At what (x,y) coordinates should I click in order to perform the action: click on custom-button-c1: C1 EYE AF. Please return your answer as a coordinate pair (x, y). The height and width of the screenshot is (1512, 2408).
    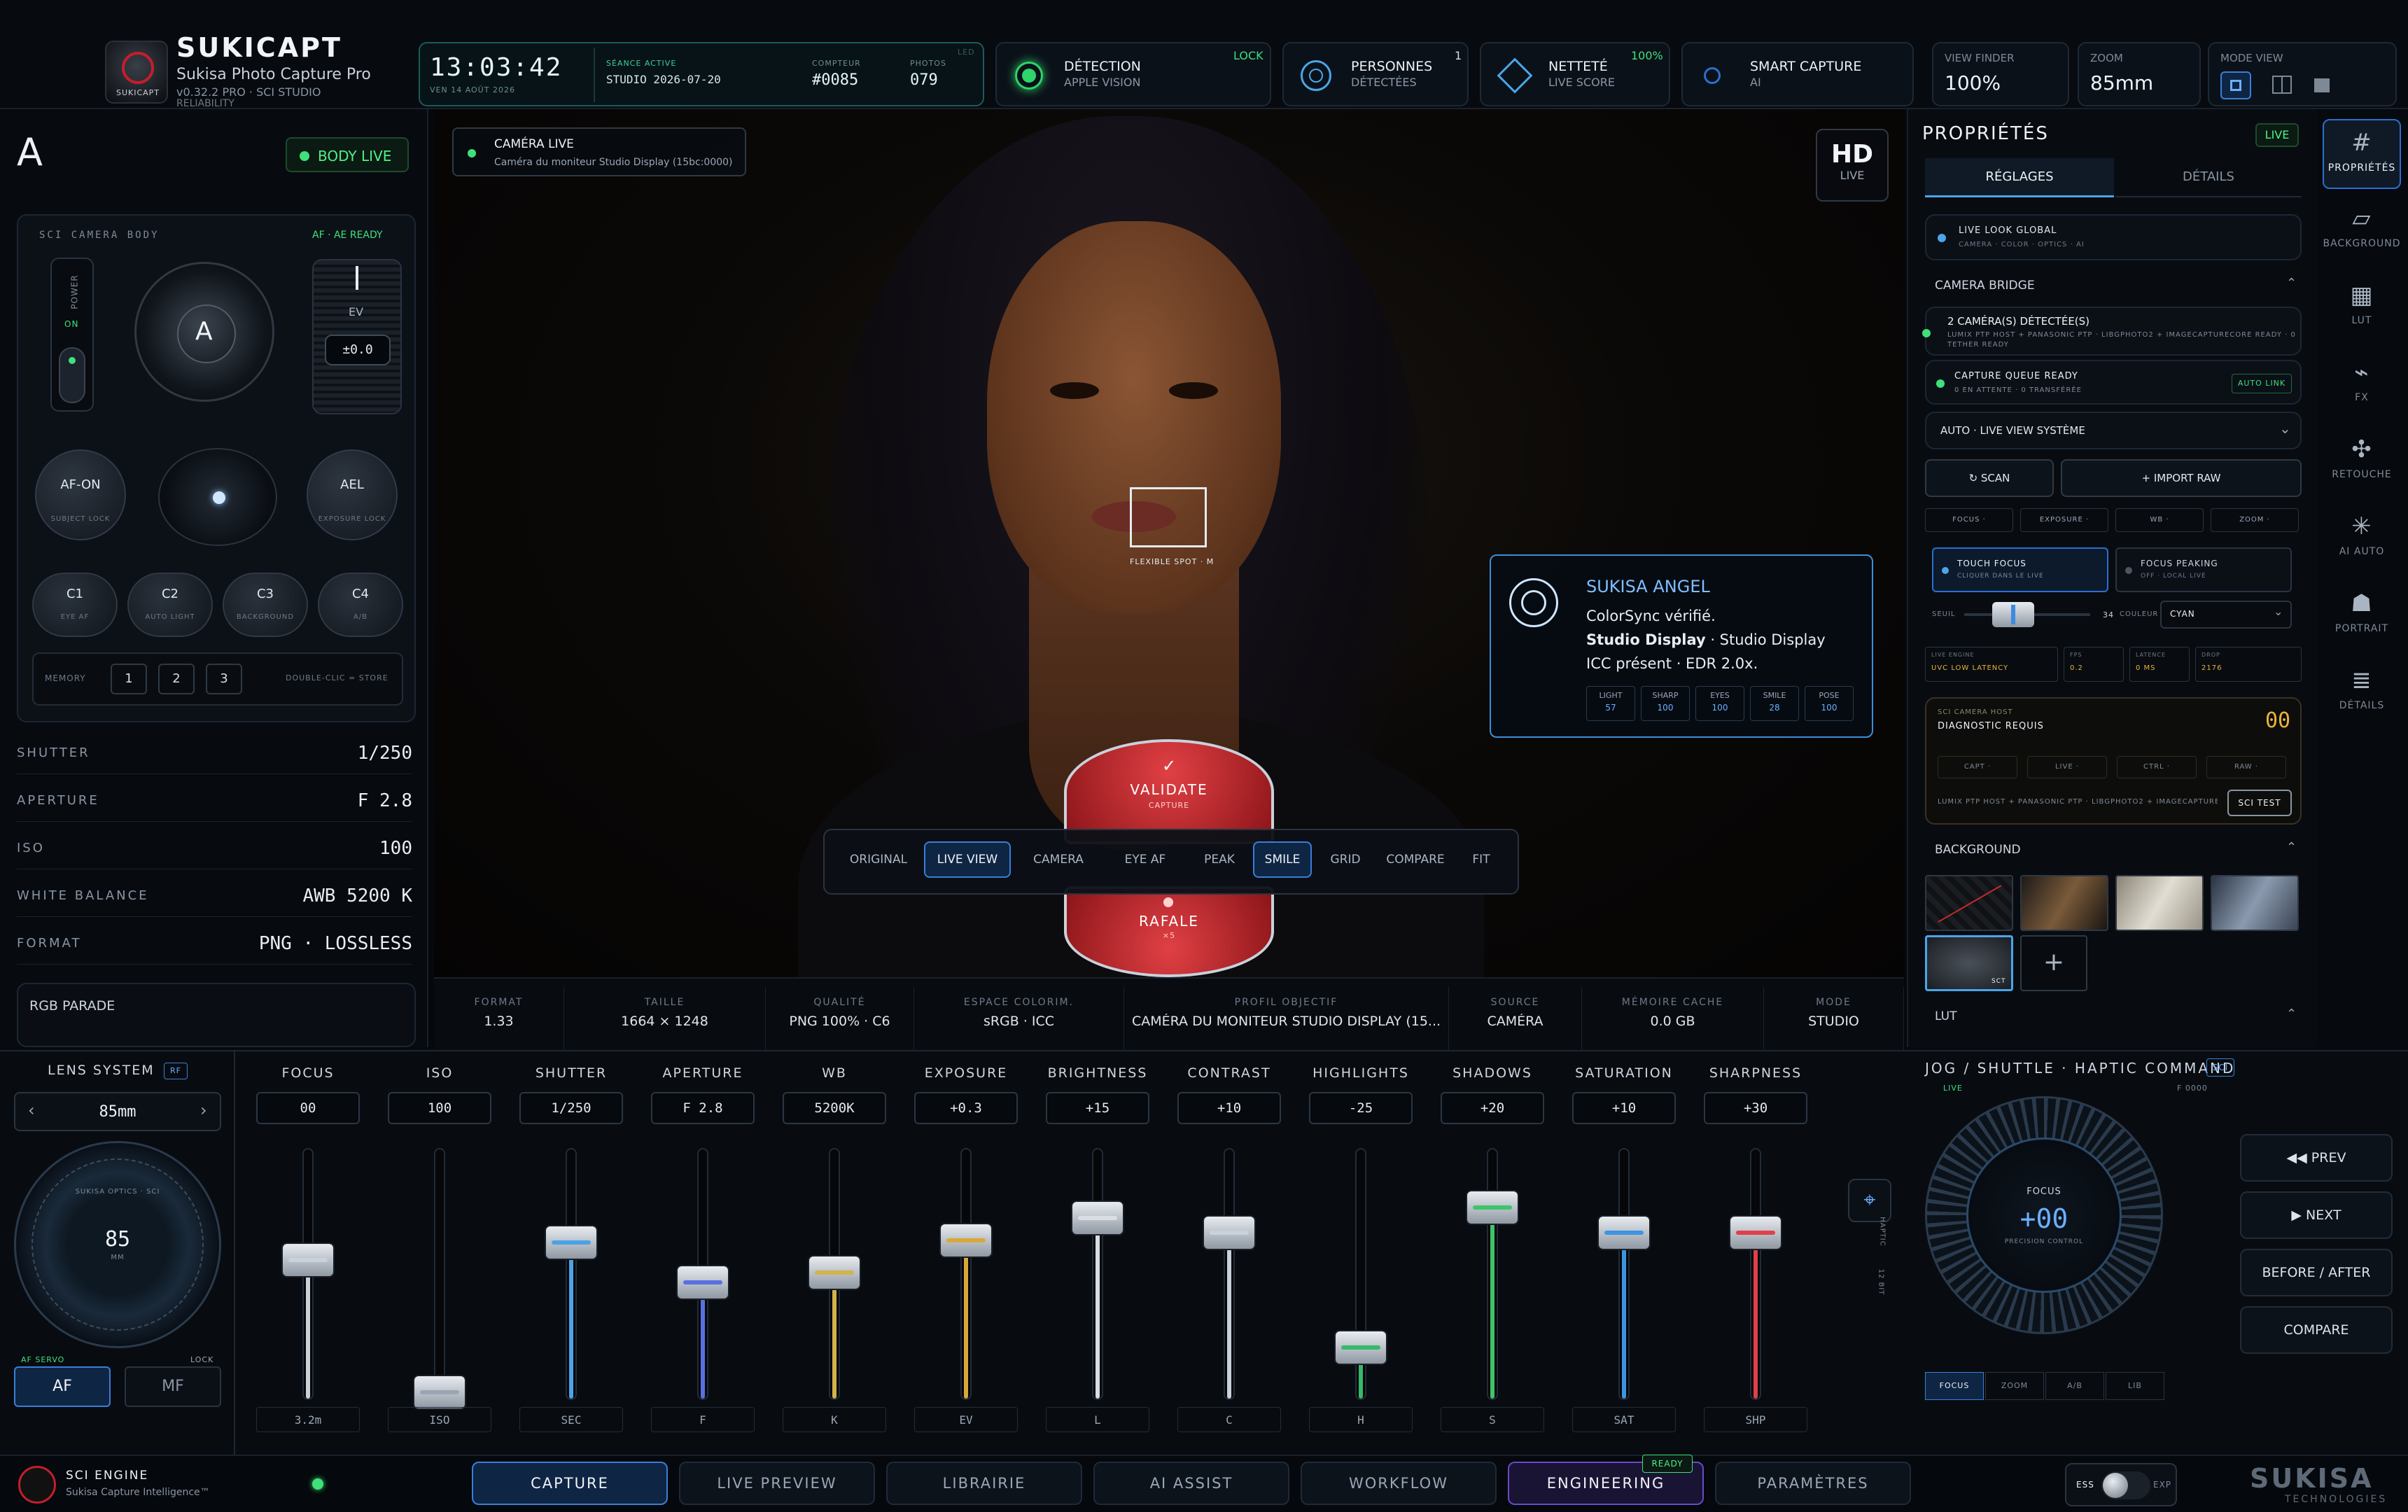
    Looking at the image, I should click on (75, 605).